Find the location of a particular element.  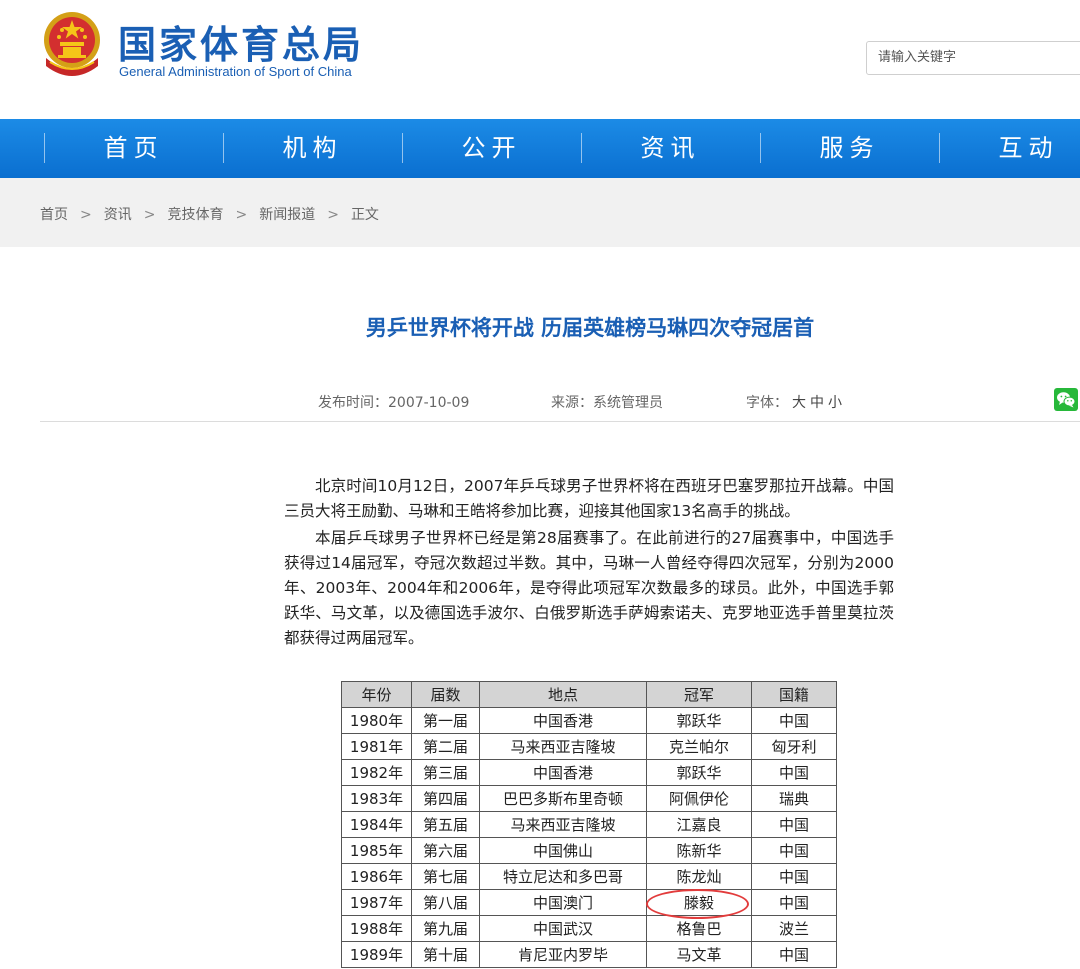

cell-year: 1987年 is located at coordinates (376, 902).